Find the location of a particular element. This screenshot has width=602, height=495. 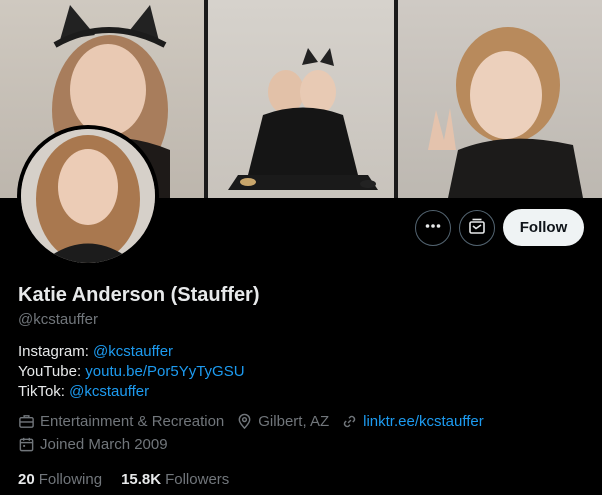

briefcase-icon is located at coordinates (26, 421).